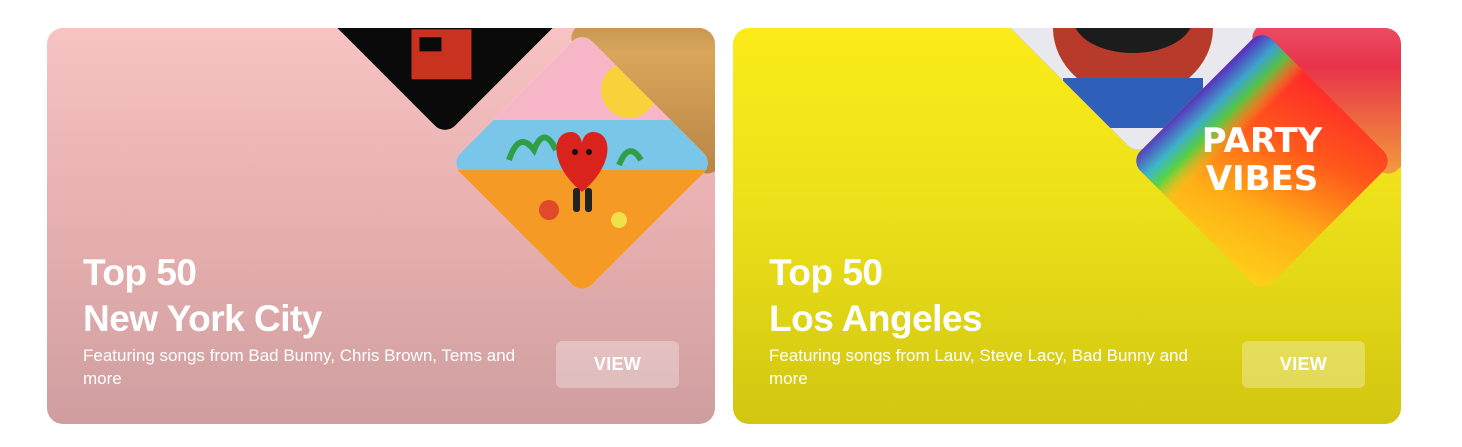 The width and height of the screenshot is (1462, 447). What do you see at coordinates (876, 318) in the screenshot?
I see `playlist-title-line2: Los Angeles` at bounding box center [876, 318].